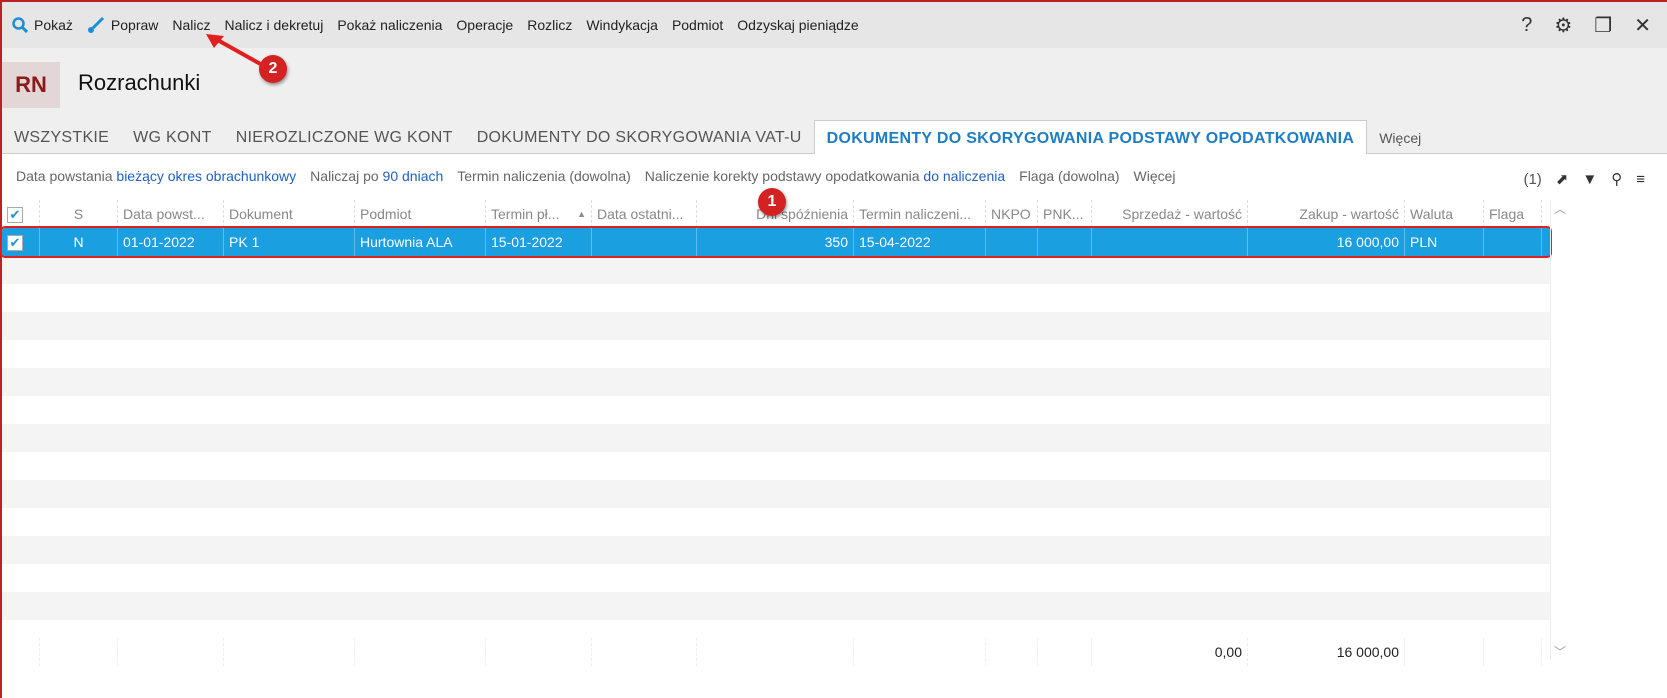 The height and width of the screenshot is (698, 1667). I want to click on toolbar-pokaż-button: Pokaż, so click(42, 25).